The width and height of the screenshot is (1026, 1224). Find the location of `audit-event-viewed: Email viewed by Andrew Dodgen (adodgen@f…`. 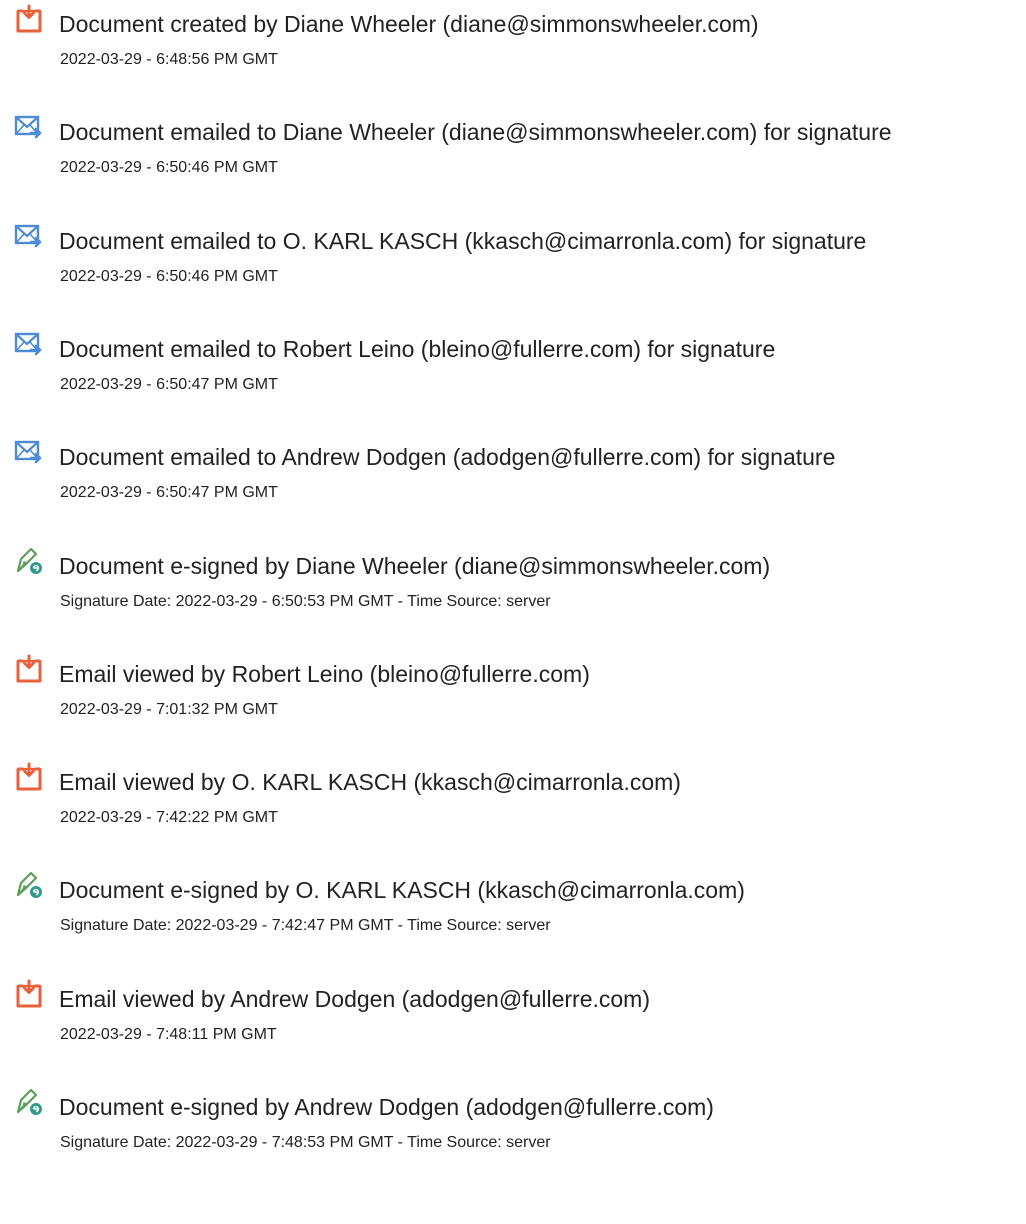

audit-event-viewed: Email viewed by Andrew Dodgen (adodgen@f… is located at coordinates (513, 1017).